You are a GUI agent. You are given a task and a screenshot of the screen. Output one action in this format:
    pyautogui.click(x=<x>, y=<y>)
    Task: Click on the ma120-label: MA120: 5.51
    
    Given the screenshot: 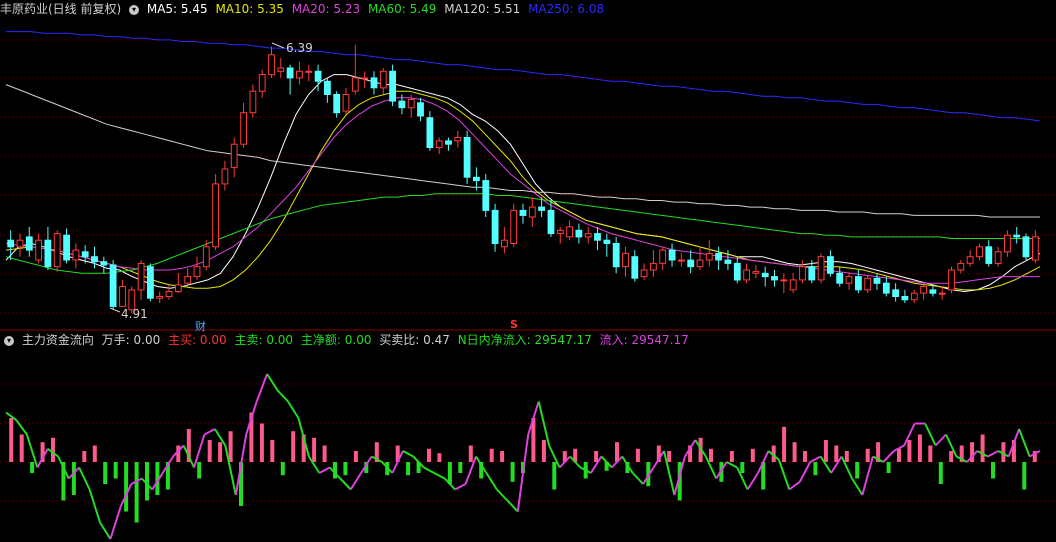 What is the action you would take?
    pyautogui.click(x=482, y=9)
    